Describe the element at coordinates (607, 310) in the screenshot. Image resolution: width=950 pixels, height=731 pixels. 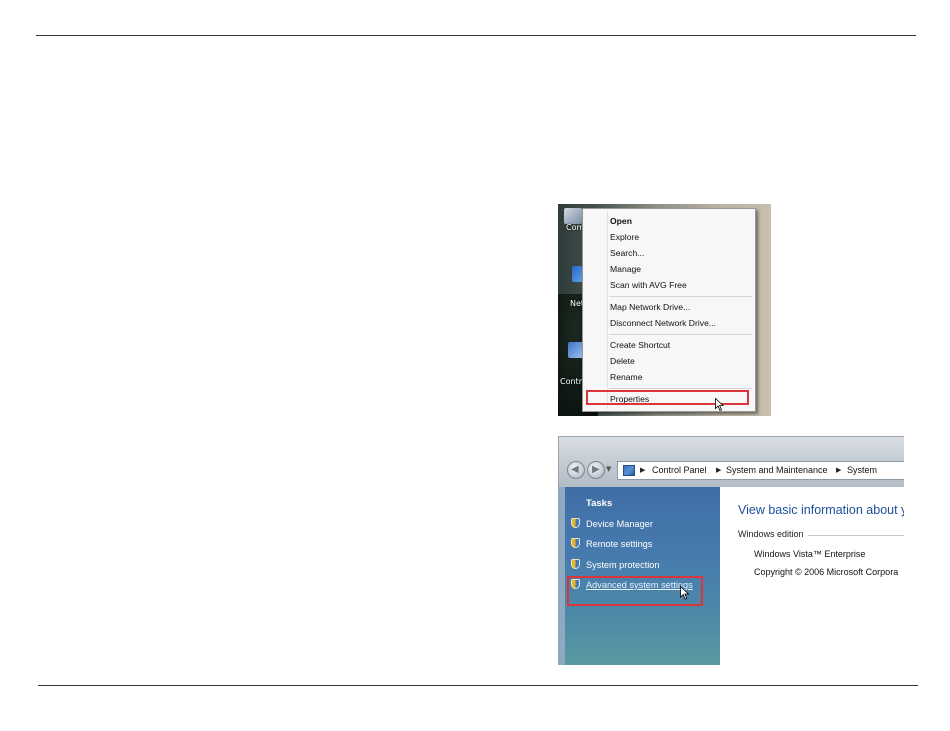
I see `menu-gutter` at that location.